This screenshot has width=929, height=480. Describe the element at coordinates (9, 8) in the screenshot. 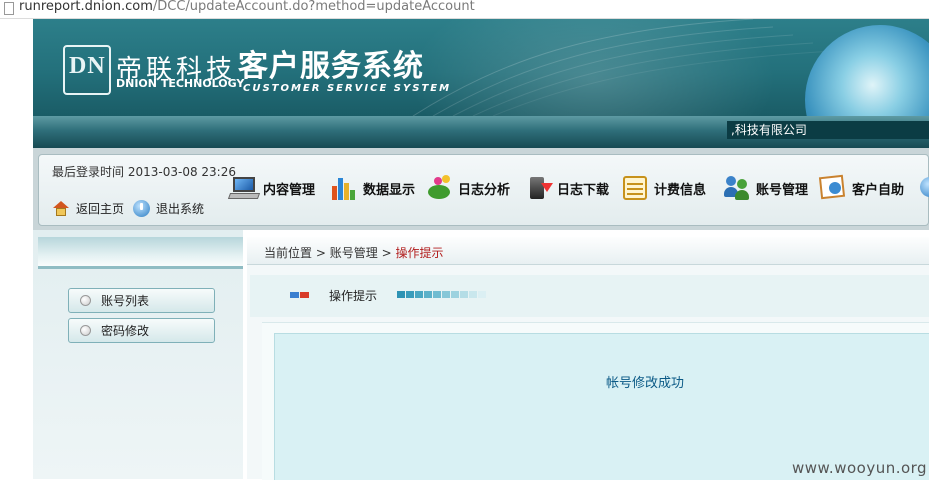

I see `page-icon` at that location.